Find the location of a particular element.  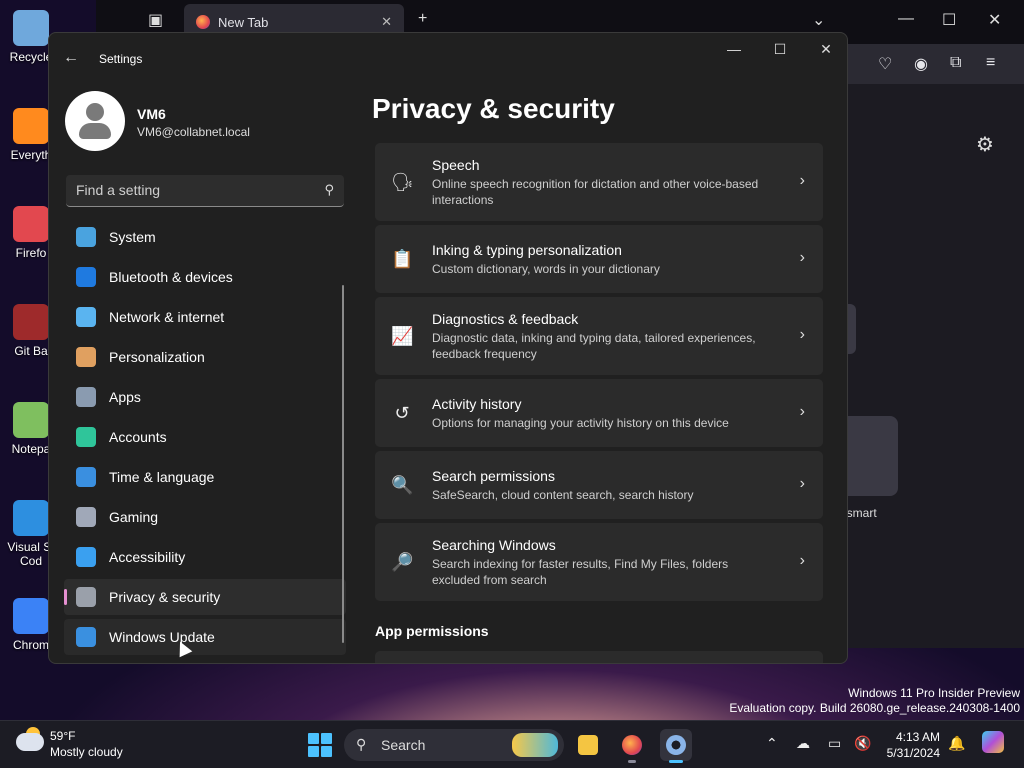

card-title: Inking & typing personalization is located at coordinates (527, 249).